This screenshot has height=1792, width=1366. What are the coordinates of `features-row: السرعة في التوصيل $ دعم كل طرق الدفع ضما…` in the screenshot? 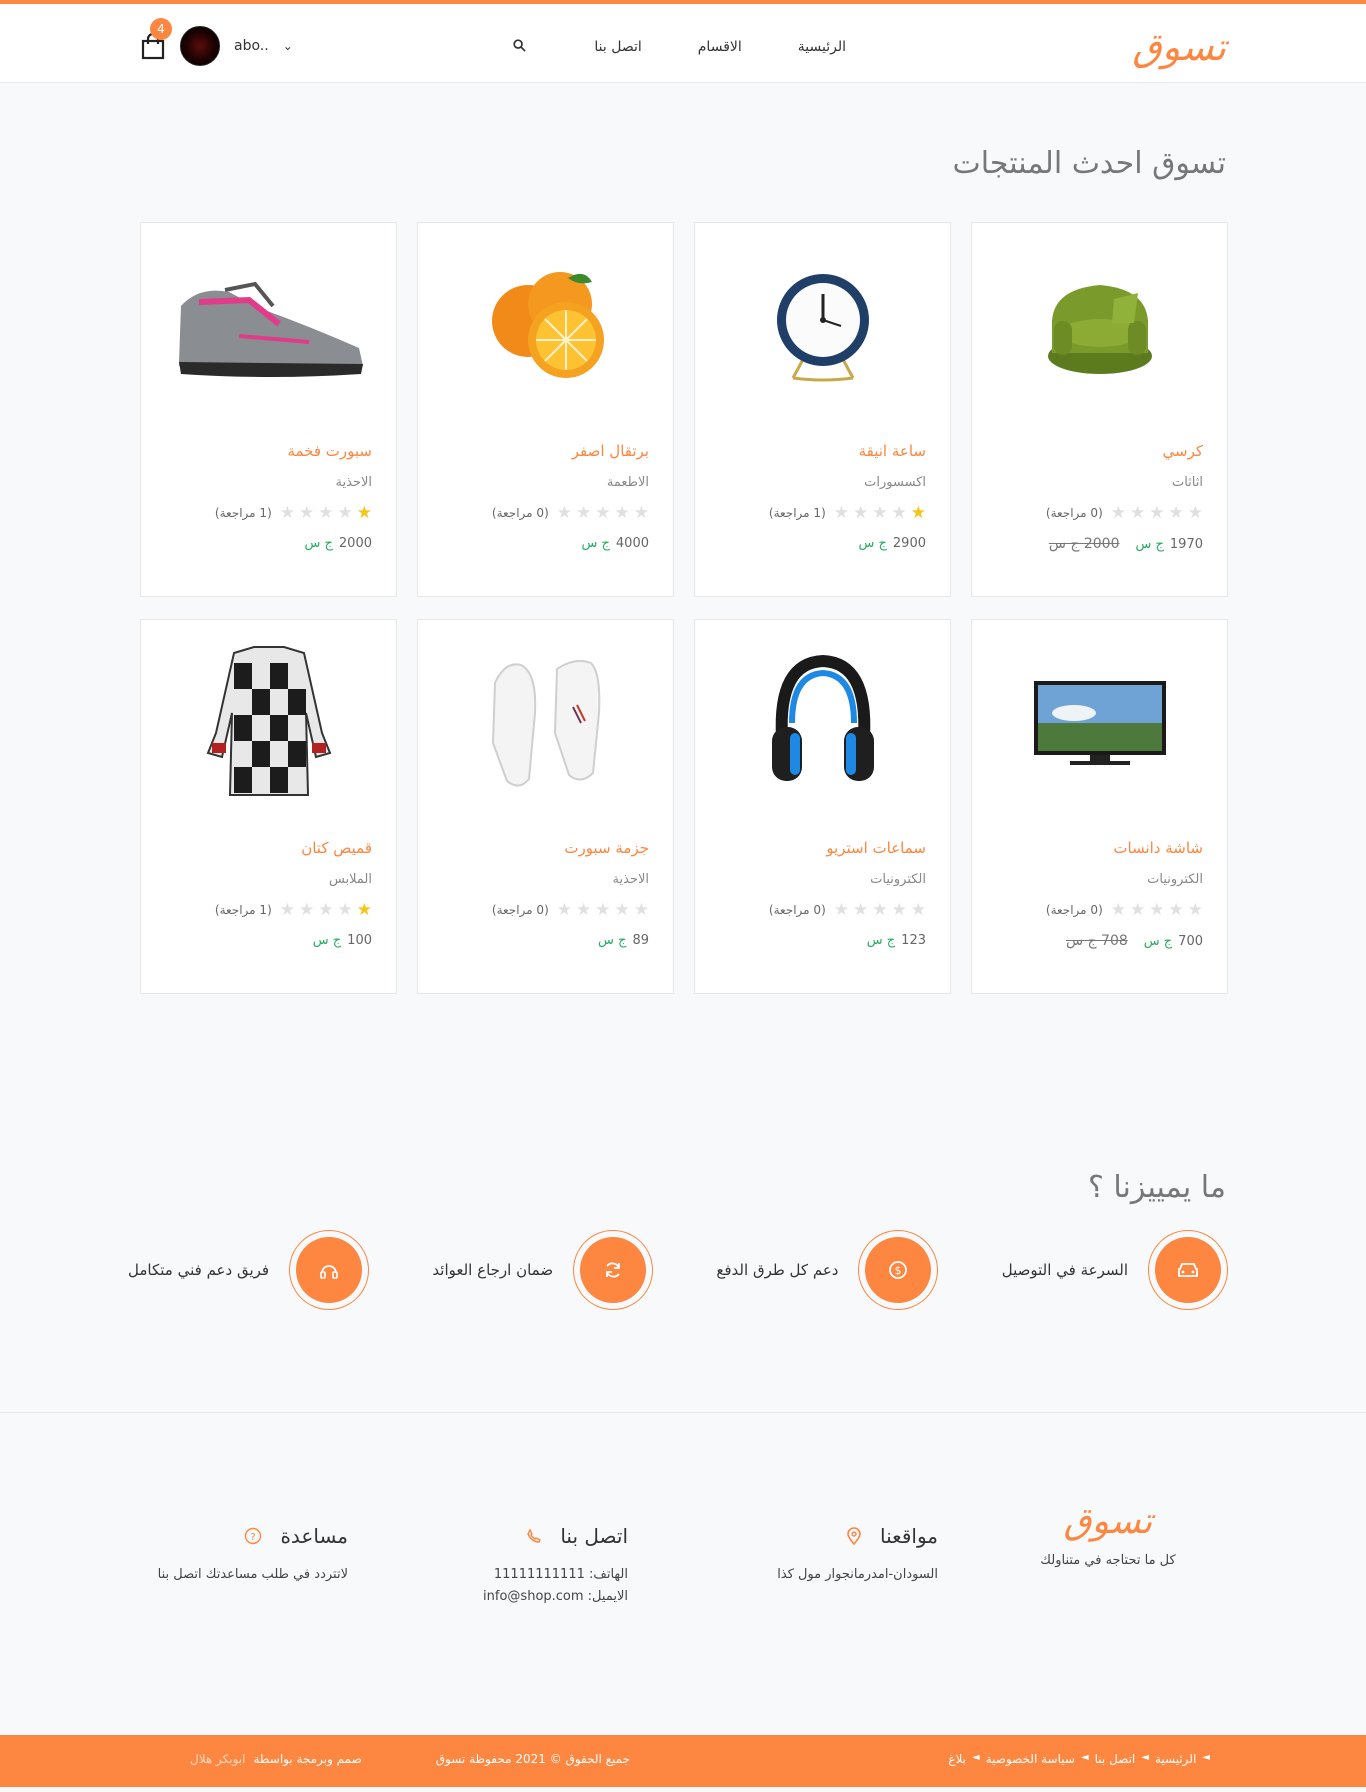 It's located at (678, 1270).